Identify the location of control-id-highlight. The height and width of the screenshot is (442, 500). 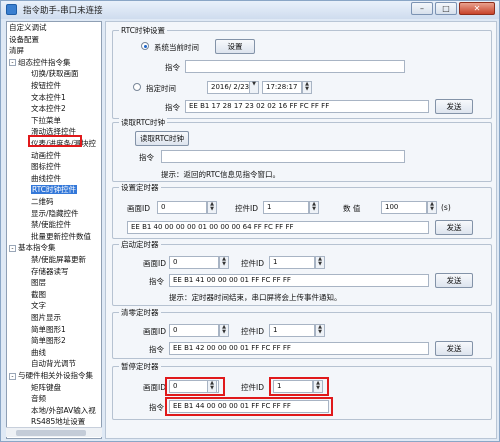
(299, 386).